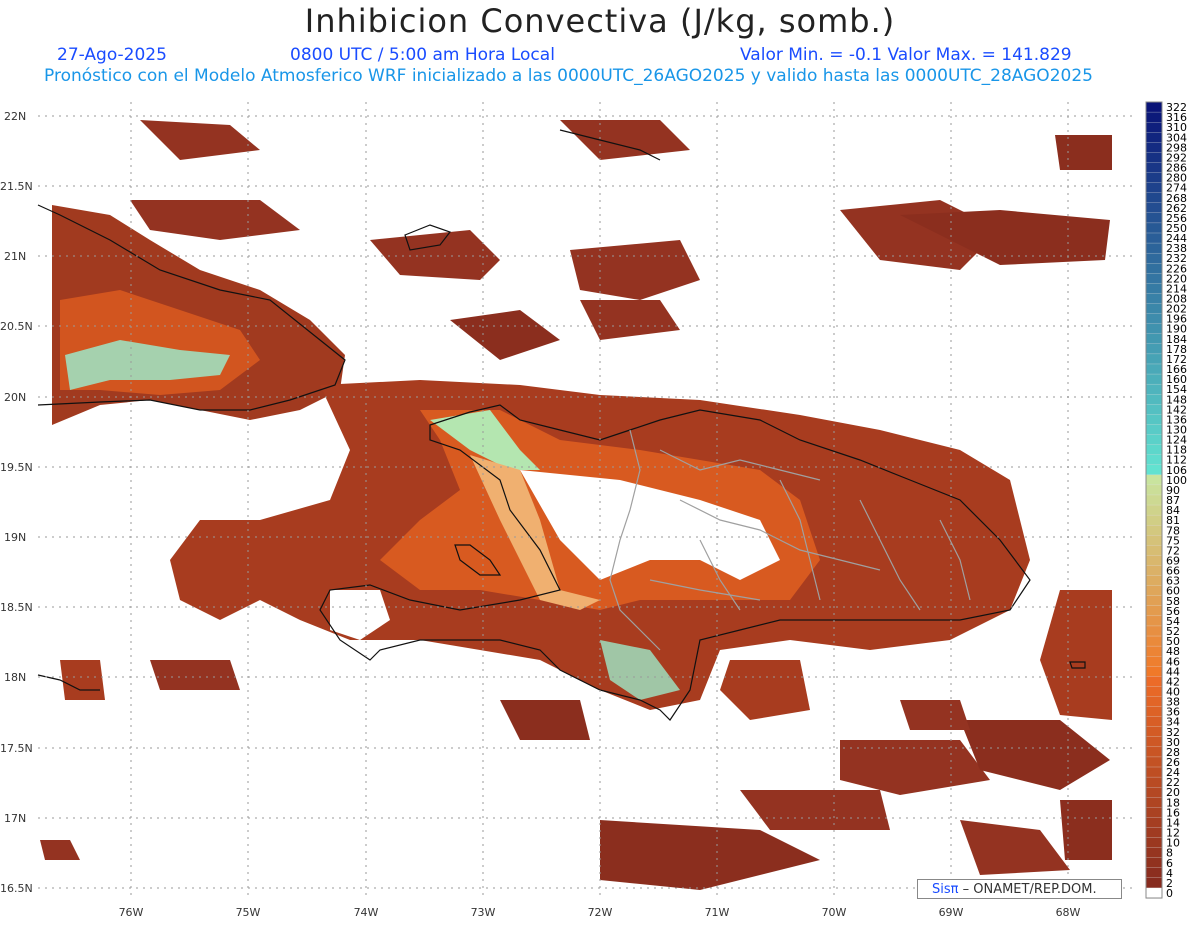 This screenshot has height=927, width=1200. What do you see at coordinates (15, 256) in the screenshot?
I see `lat-label: 21N` at bounding box center [15, 256].